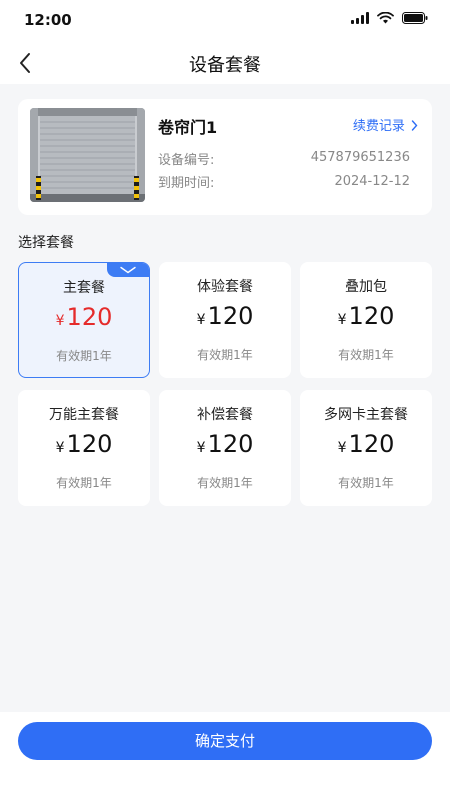 The image size is (450, 800). I want to click on plan-card-compensation: 补偿套餐 ¥120 有效期1年, so click(225, 448).